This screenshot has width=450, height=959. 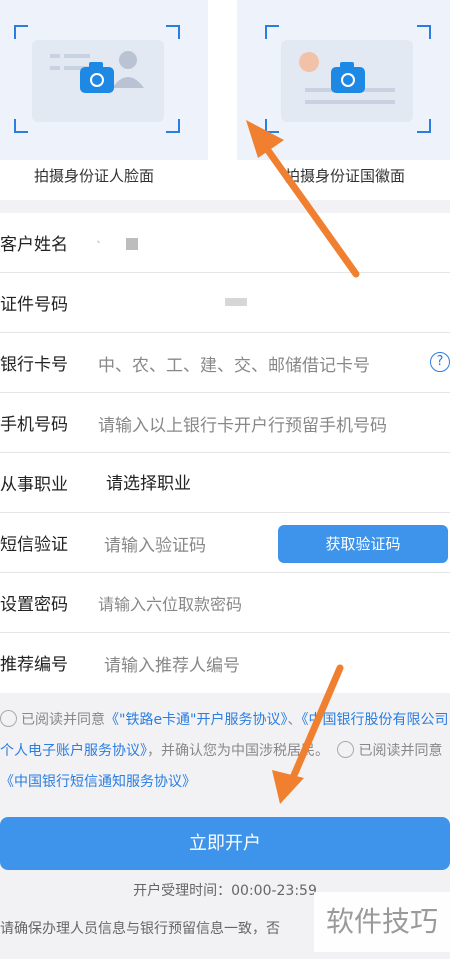 What do you see at coordinates (316, 724) in the screenshot?
I see `arrow-to-open-button` at bounding box center [316, 724].